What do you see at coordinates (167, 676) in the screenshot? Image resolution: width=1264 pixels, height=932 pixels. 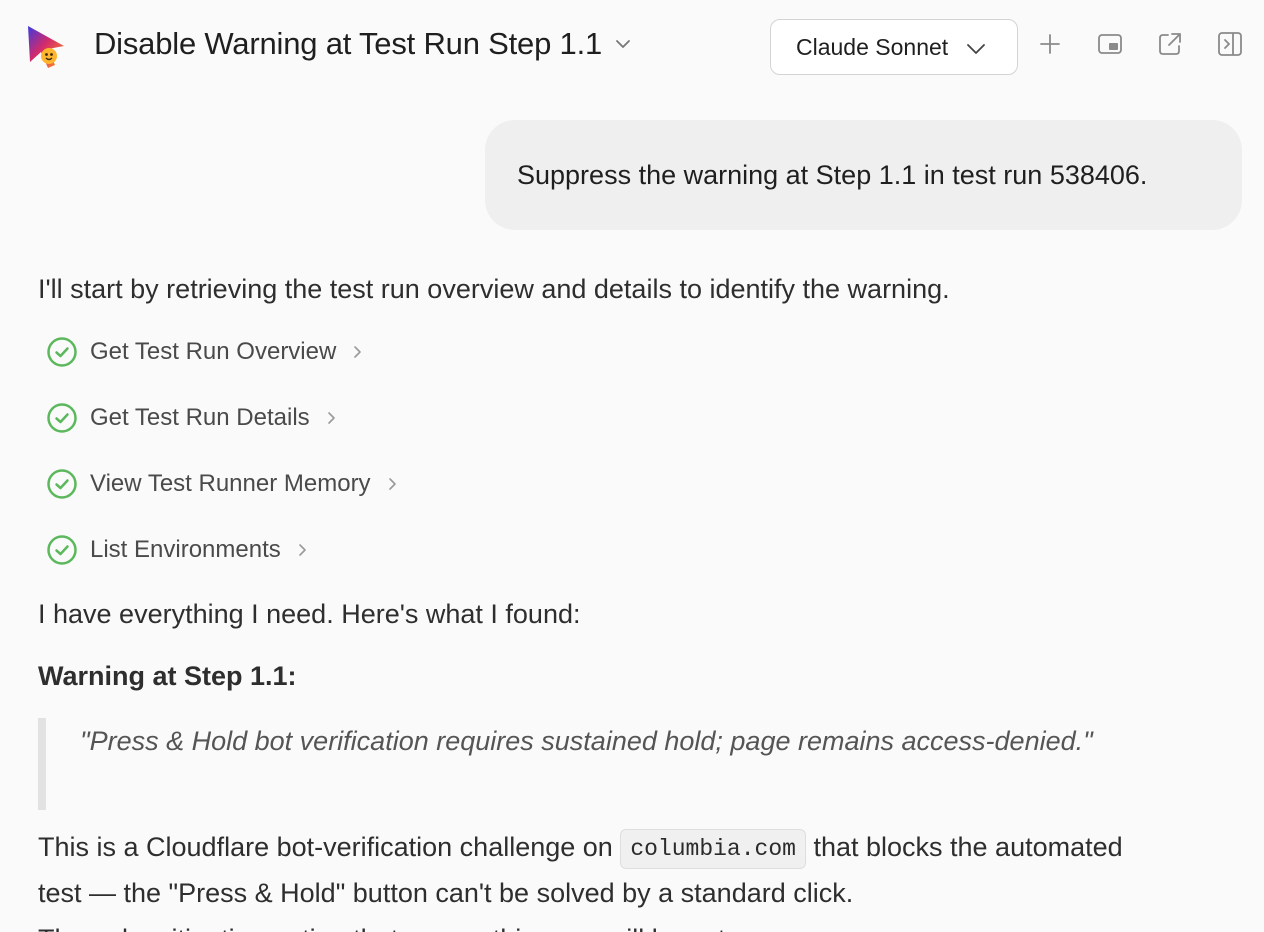 I see `warning-heading: Warning at Step 1.1:` at bounding box center [167, 676].